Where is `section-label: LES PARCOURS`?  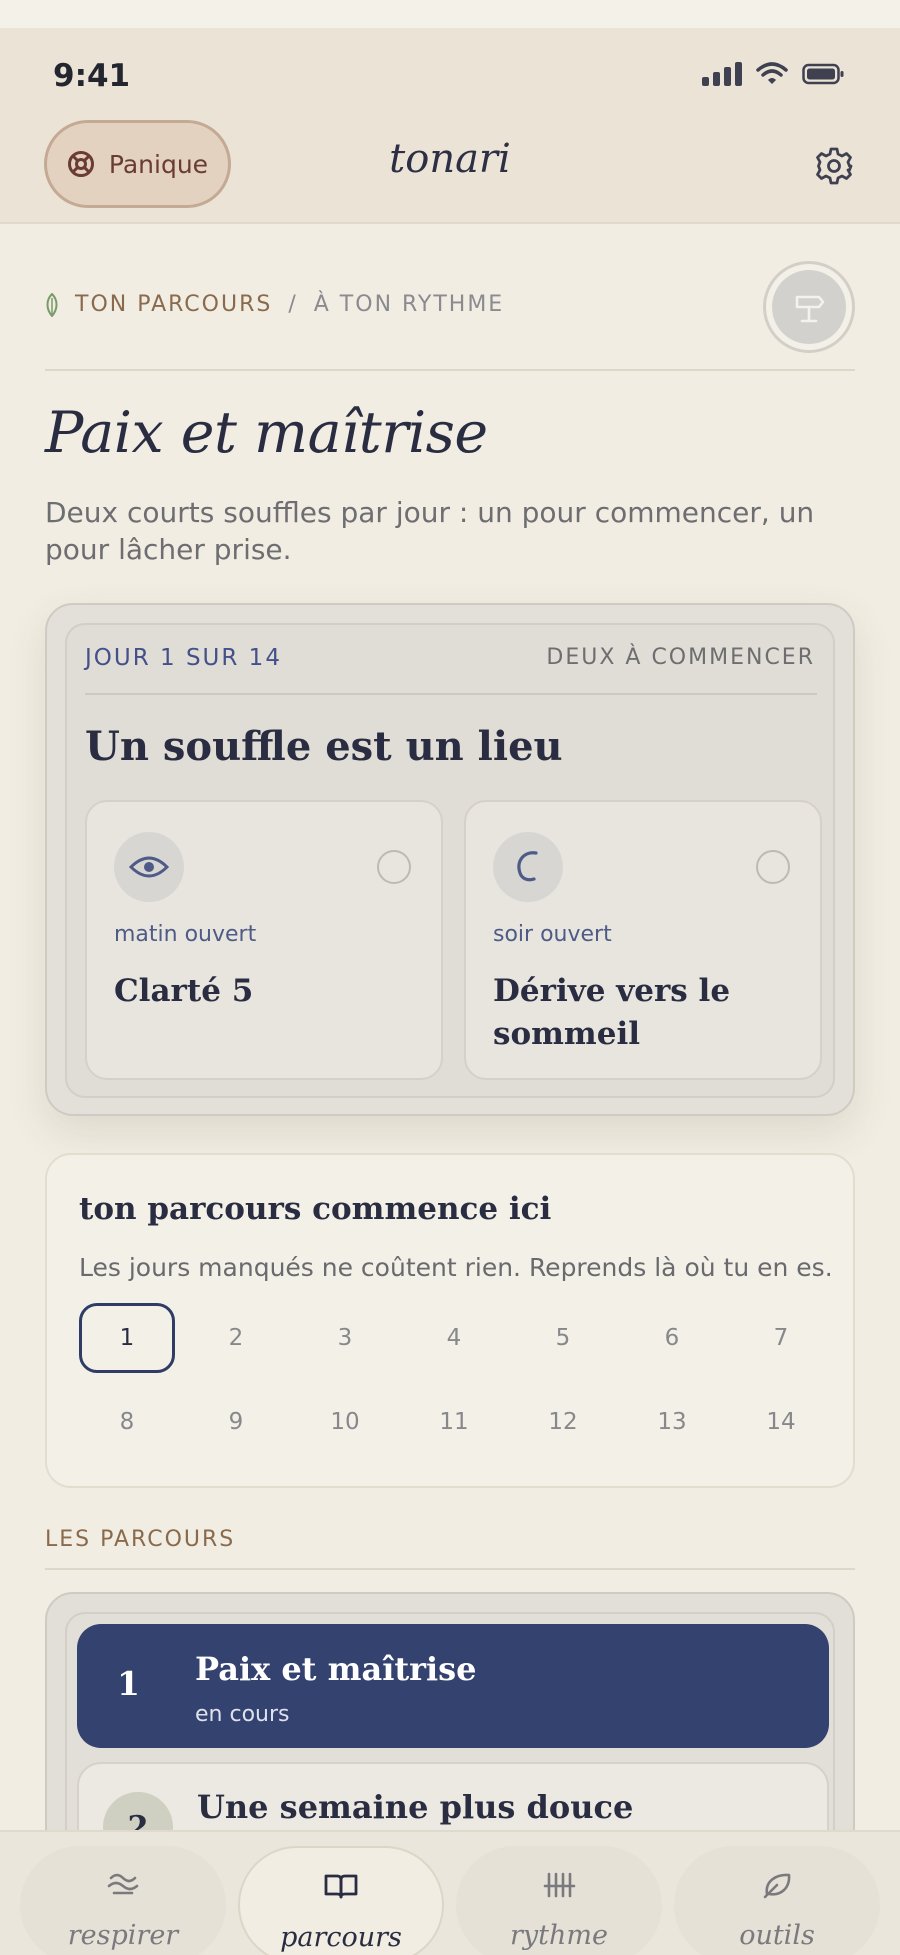
section-label: LES PARCOURS is located at coordinates (140, 1539).